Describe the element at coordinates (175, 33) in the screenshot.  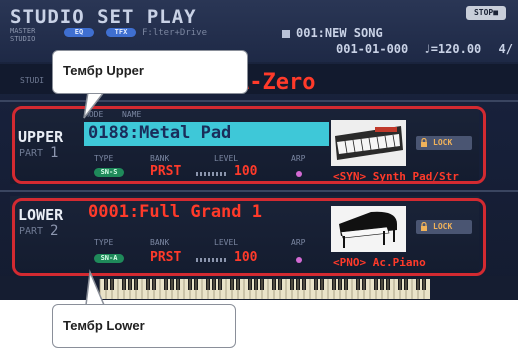
I see `filter-drive-label: F:lter+Drive` at that location.